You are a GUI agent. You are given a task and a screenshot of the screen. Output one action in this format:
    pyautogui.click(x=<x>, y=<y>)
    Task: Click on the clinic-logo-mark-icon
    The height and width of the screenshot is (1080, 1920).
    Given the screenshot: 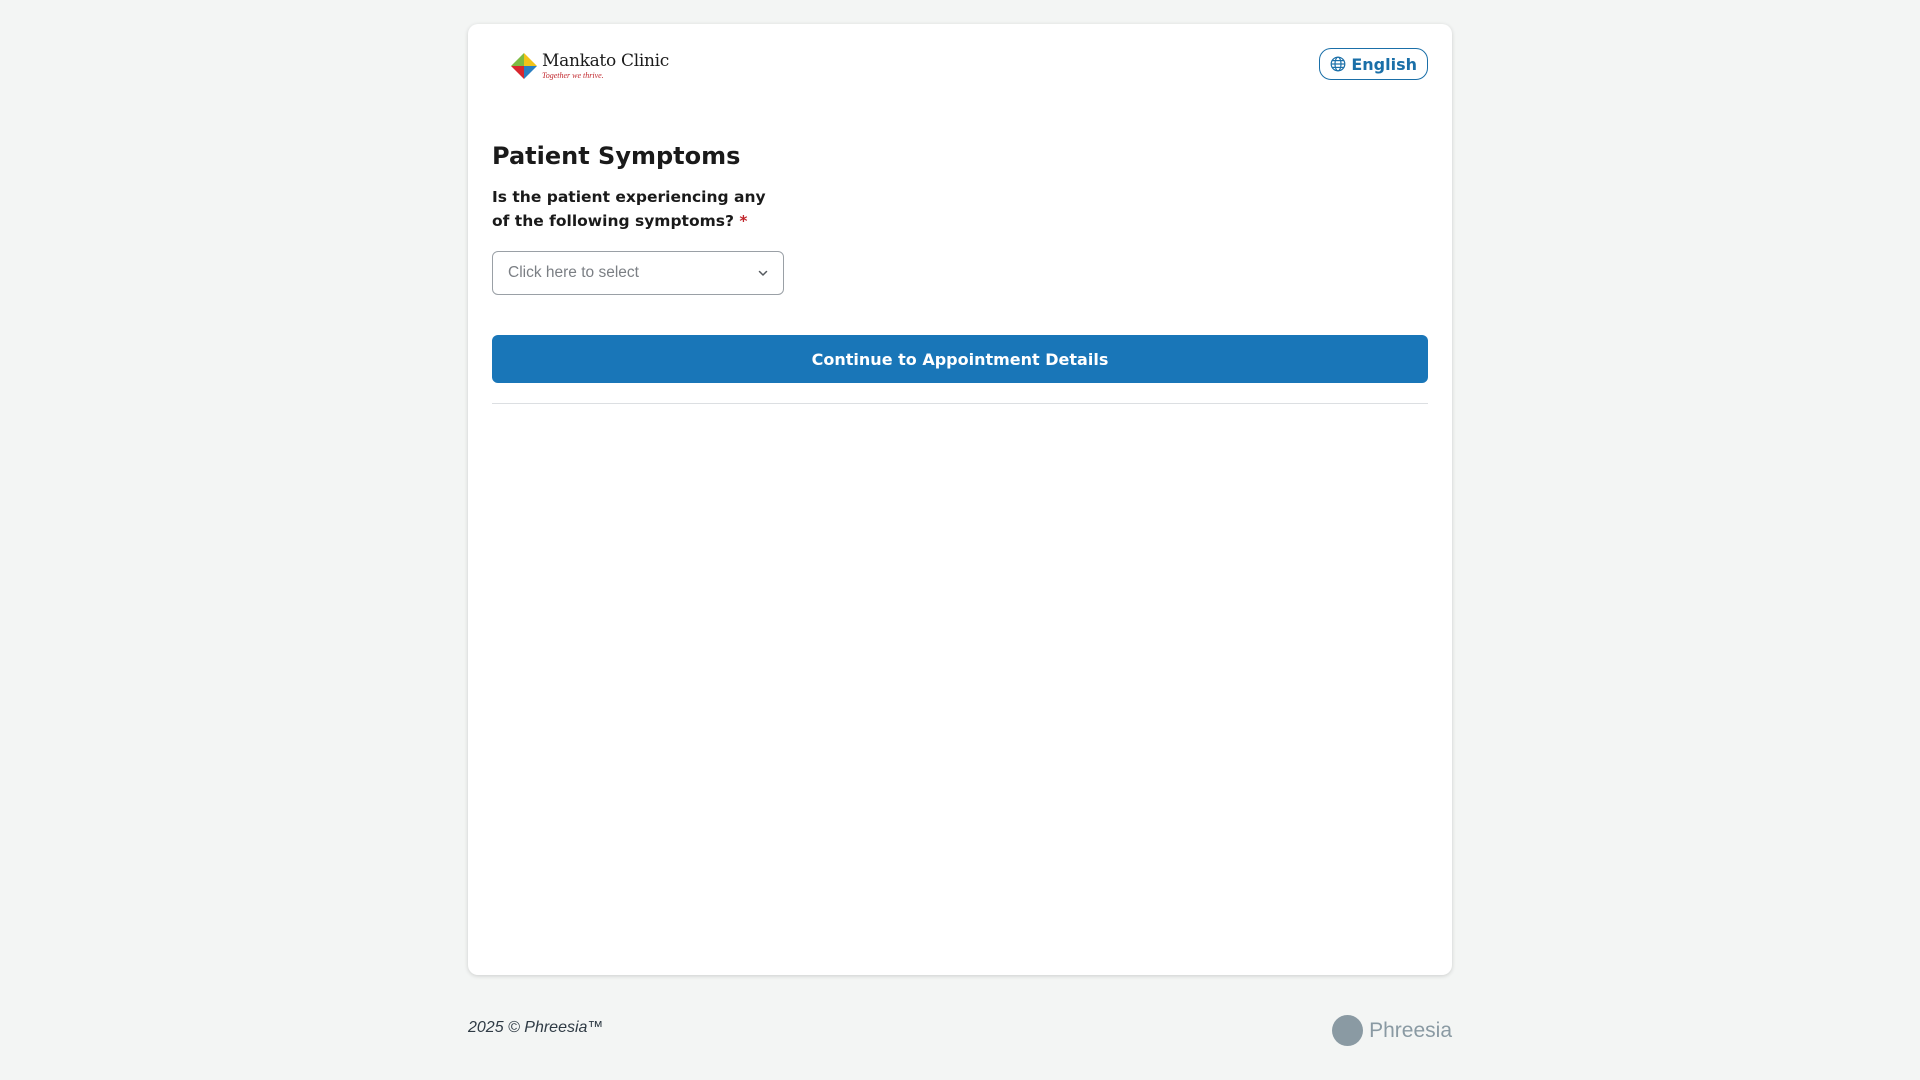 What is the action you would take?
    pyautogui.click(x=524, y=66)
    